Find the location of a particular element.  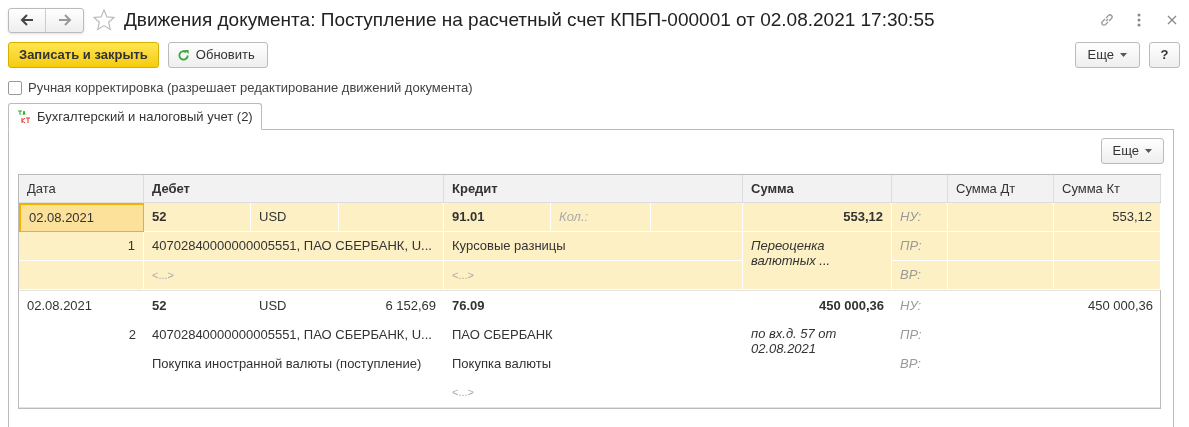

column-header: Дата is located at coordinates (81, 188).